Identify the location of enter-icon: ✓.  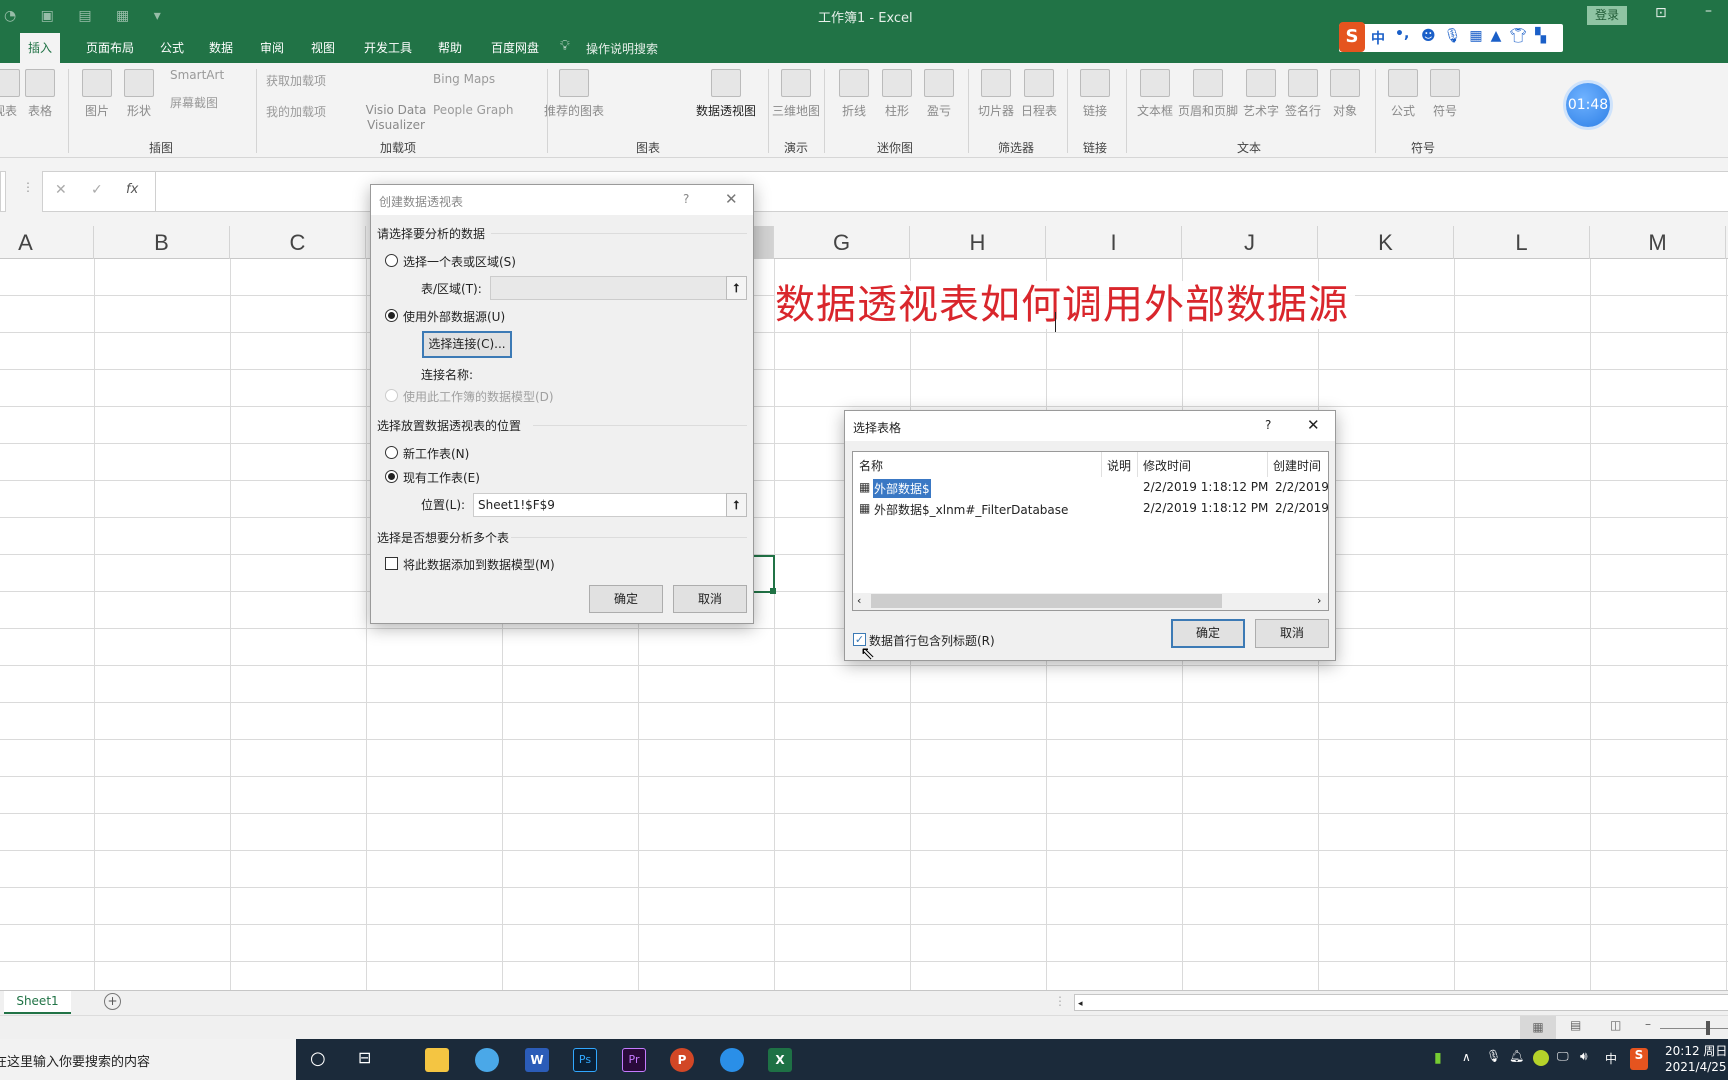
(97, 190).